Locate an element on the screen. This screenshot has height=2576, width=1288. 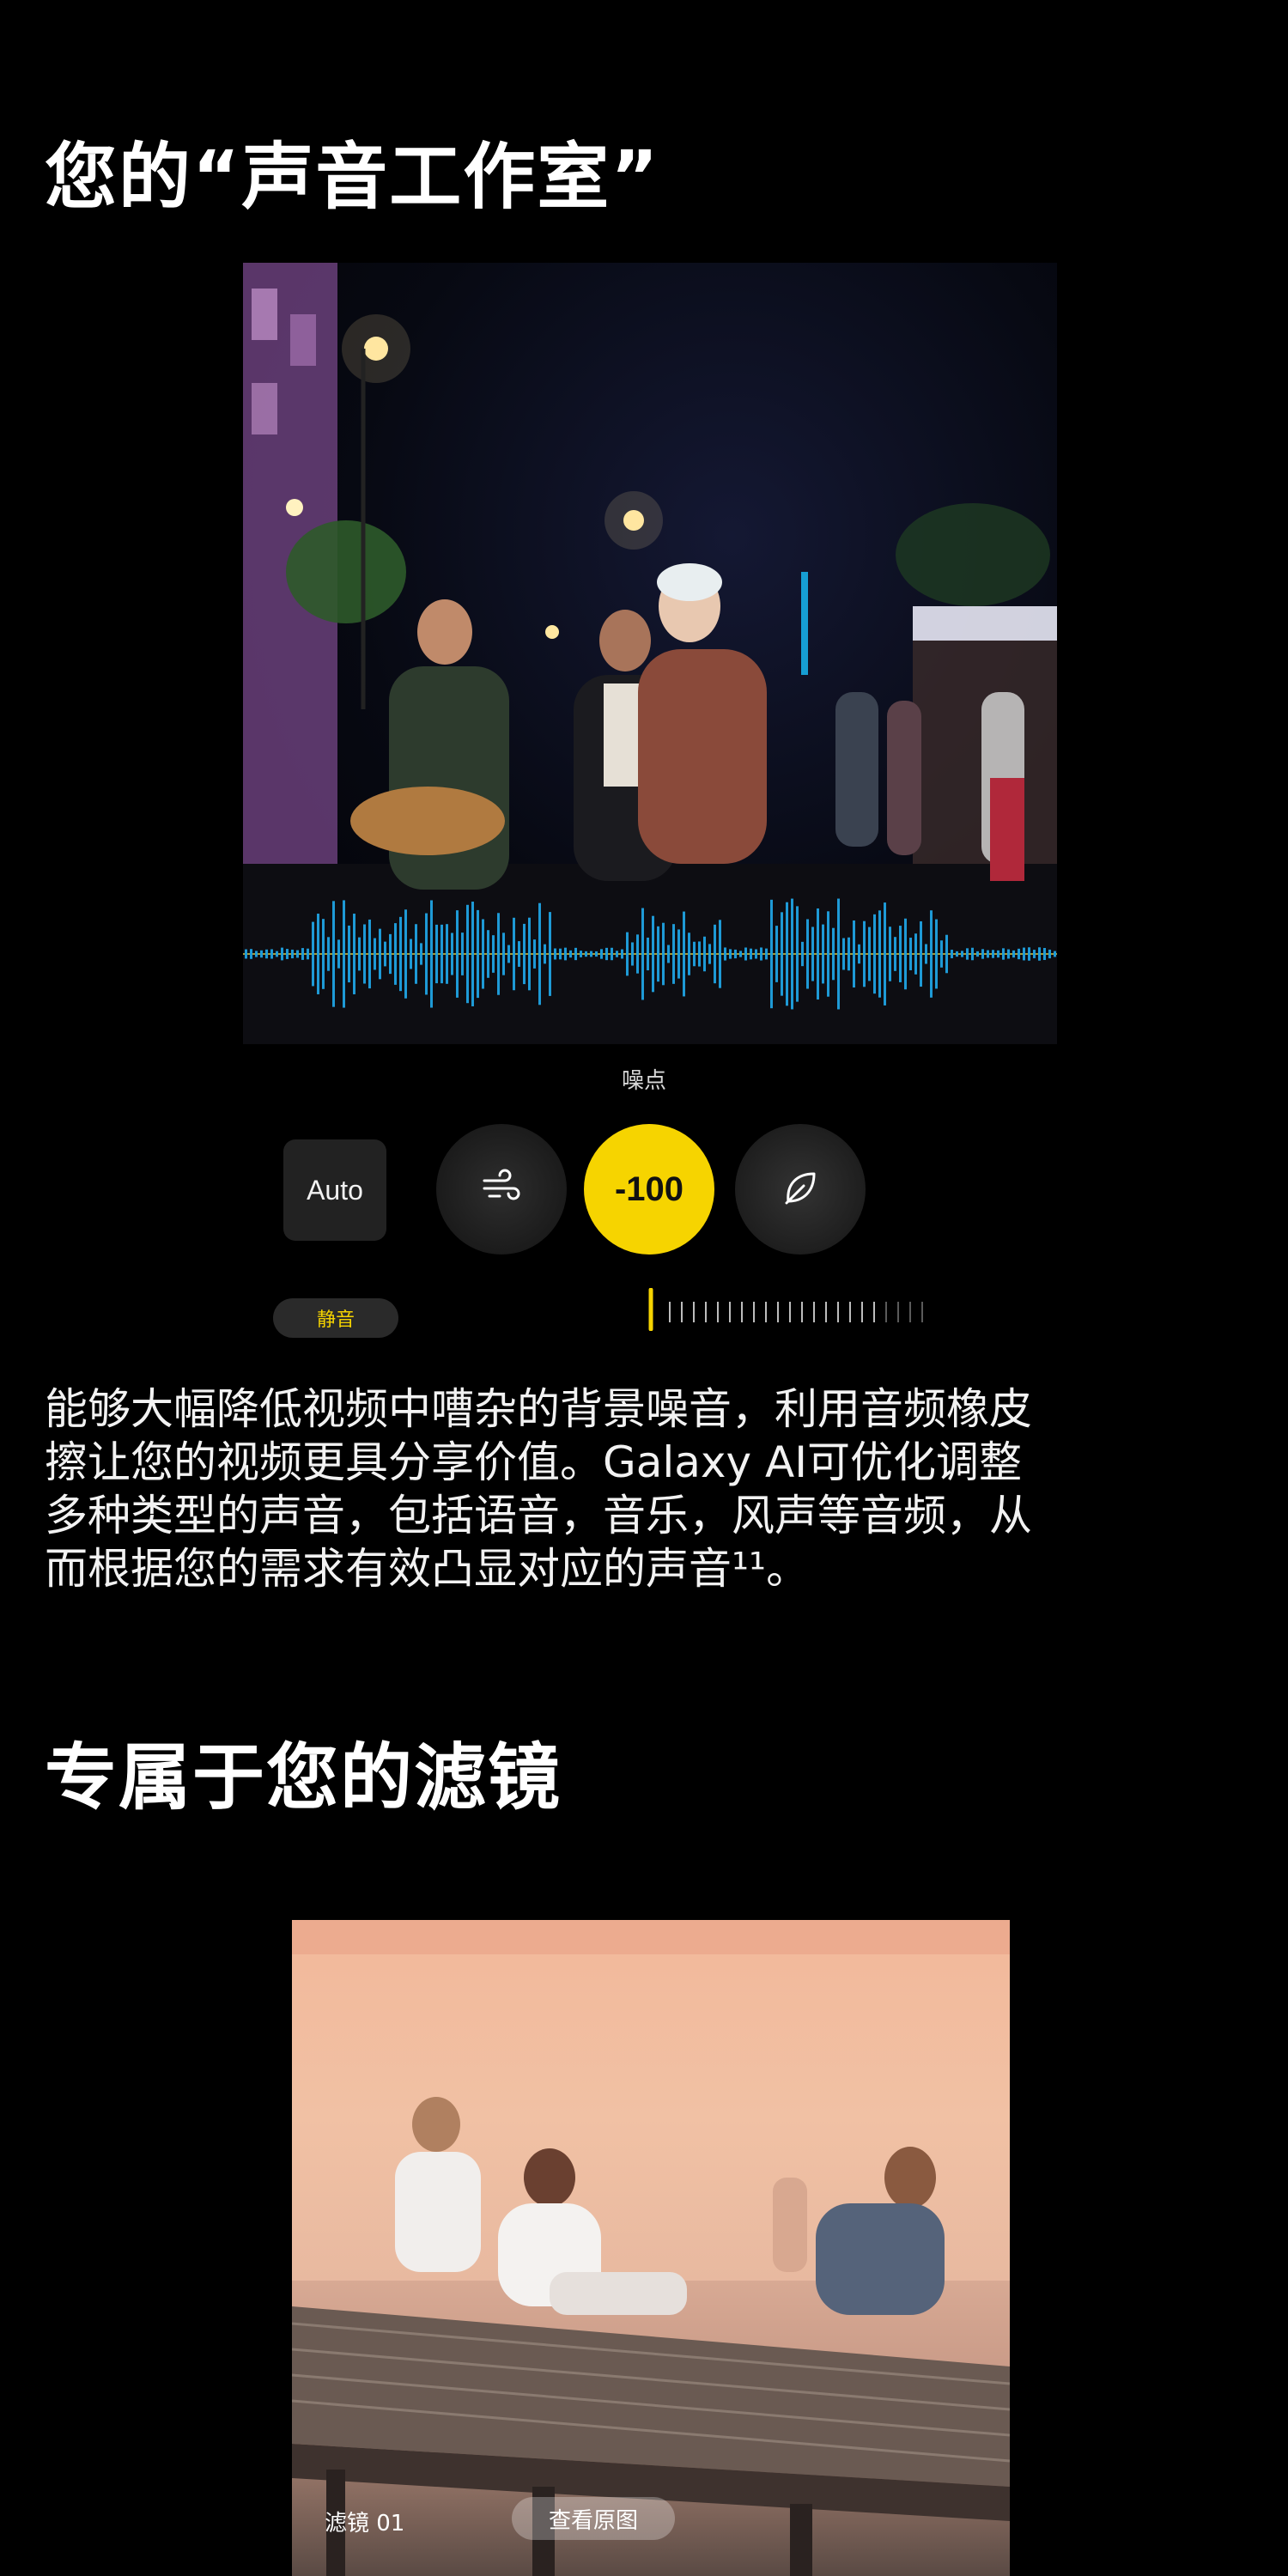
wind-filter-button is located at coordinates (501, 1189).